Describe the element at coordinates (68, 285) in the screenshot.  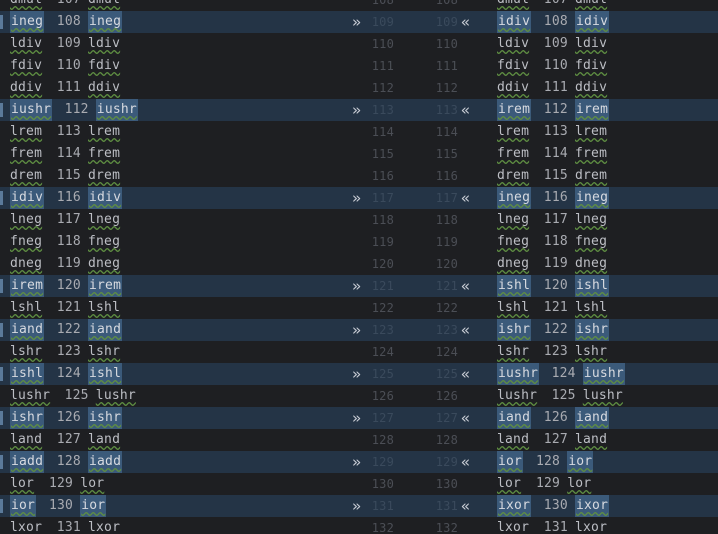
I see `opcode-value: 120` at that location.